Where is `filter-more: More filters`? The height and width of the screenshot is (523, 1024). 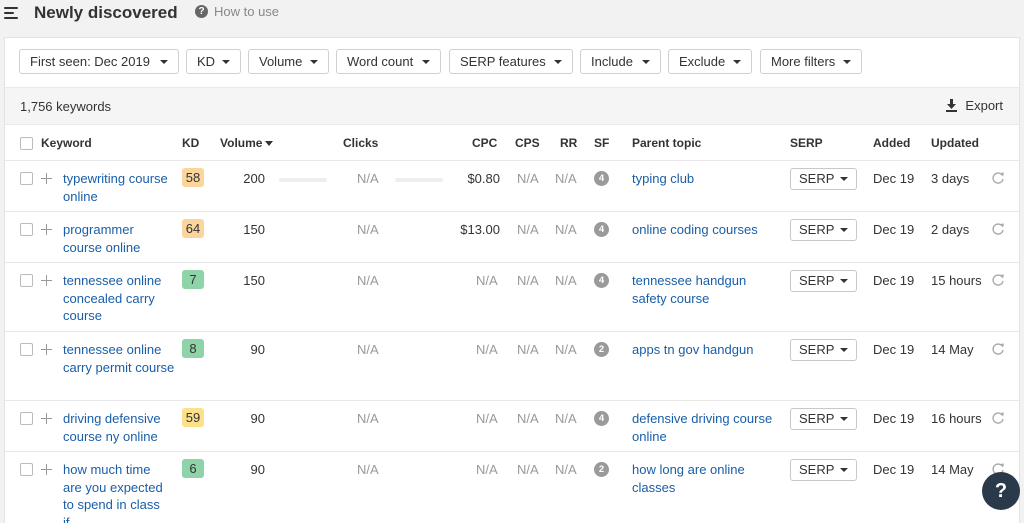
filter-more: More filters is located at coordinates (811, 61).